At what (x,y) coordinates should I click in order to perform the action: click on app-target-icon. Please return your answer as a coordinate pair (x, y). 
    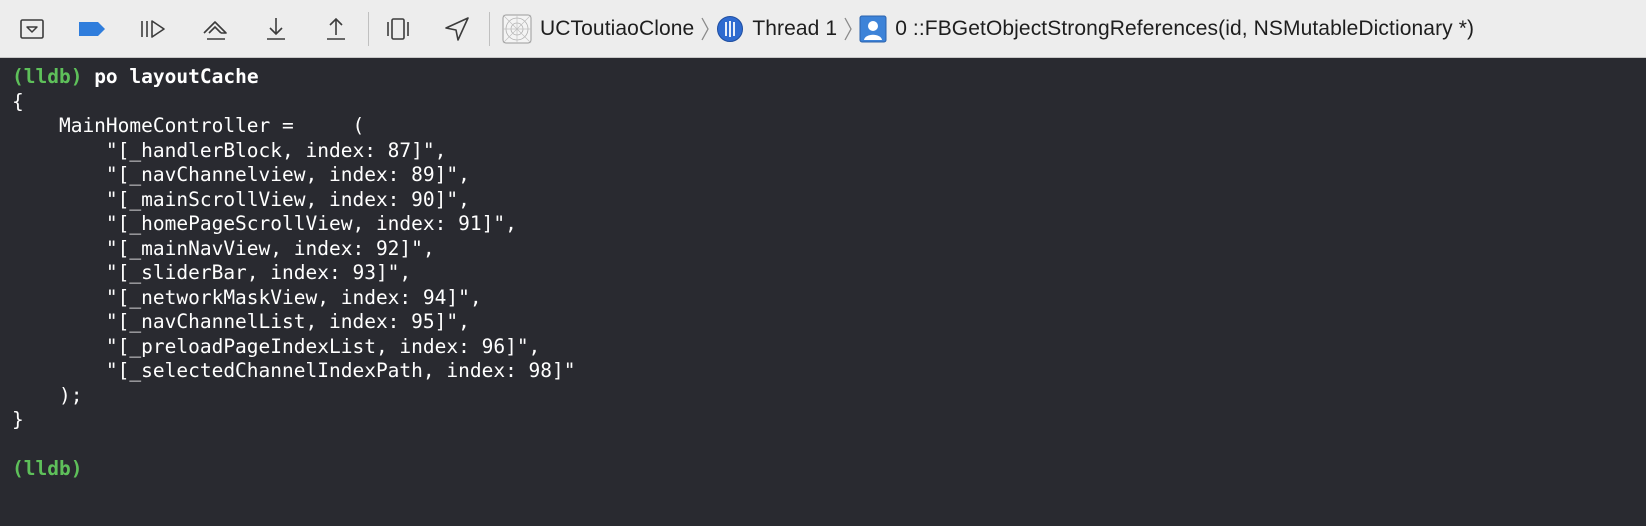
    Looking at the image, I should click on (517, 29).